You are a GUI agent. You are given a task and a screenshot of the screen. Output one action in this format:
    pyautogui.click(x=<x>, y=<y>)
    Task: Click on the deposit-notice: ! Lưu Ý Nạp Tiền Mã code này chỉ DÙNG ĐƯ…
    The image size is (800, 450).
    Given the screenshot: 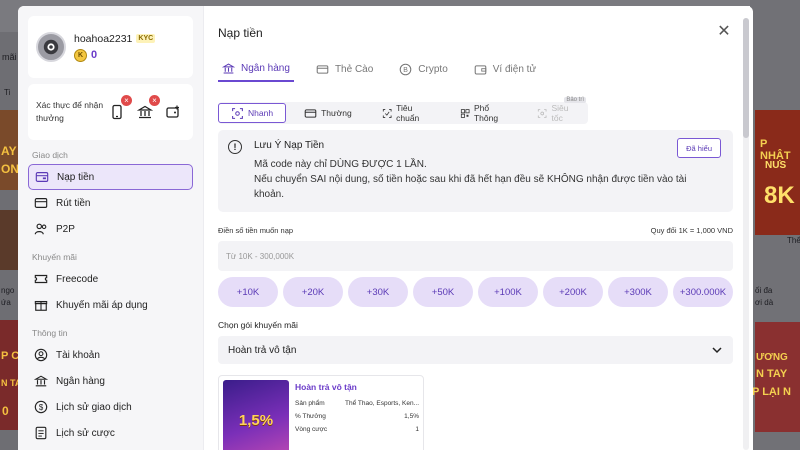 What is the action you would take?
    pyautogui.click(x=475, y=171)
    